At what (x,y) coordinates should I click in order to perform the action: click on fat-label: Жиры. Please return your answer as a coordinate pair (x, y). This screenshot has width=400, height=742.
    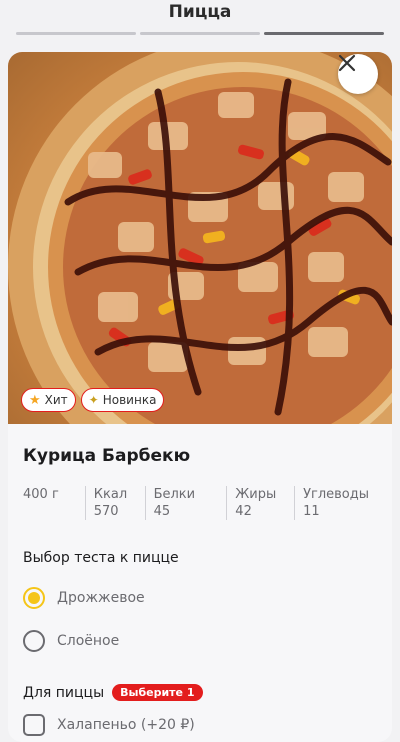
    Looking at the image, I should click on (256, 494).